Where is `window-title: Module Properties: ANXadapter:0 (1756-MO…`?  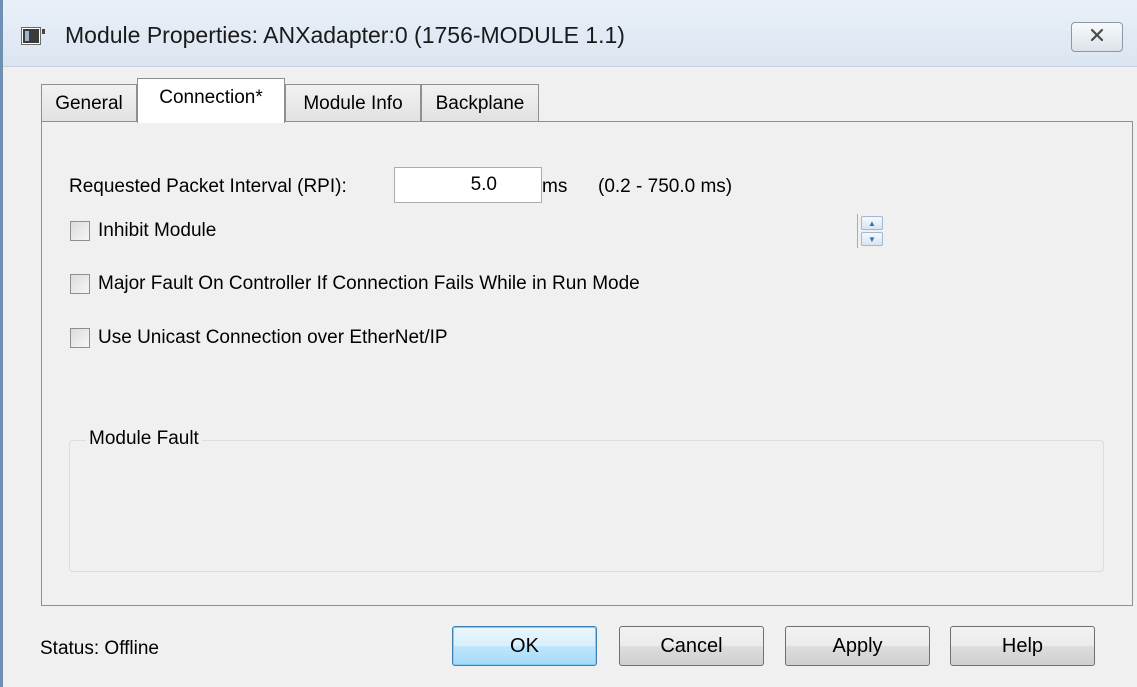
window-title: Module Properties: ANXadapter:0 (1756-MO… is located at coordinates (345, 35).